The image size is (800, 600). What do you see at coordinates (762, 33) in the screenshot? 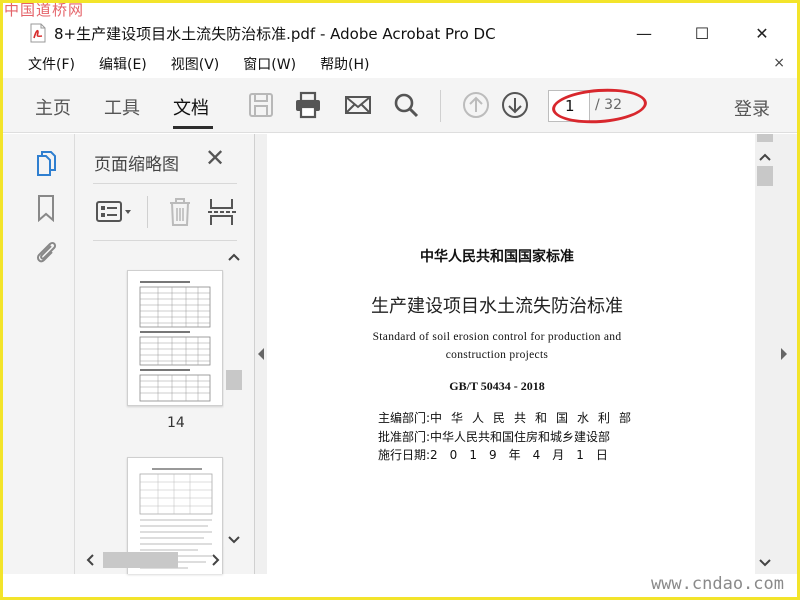
I see `close-window-button: ✕` at bounding box center [762, 33].